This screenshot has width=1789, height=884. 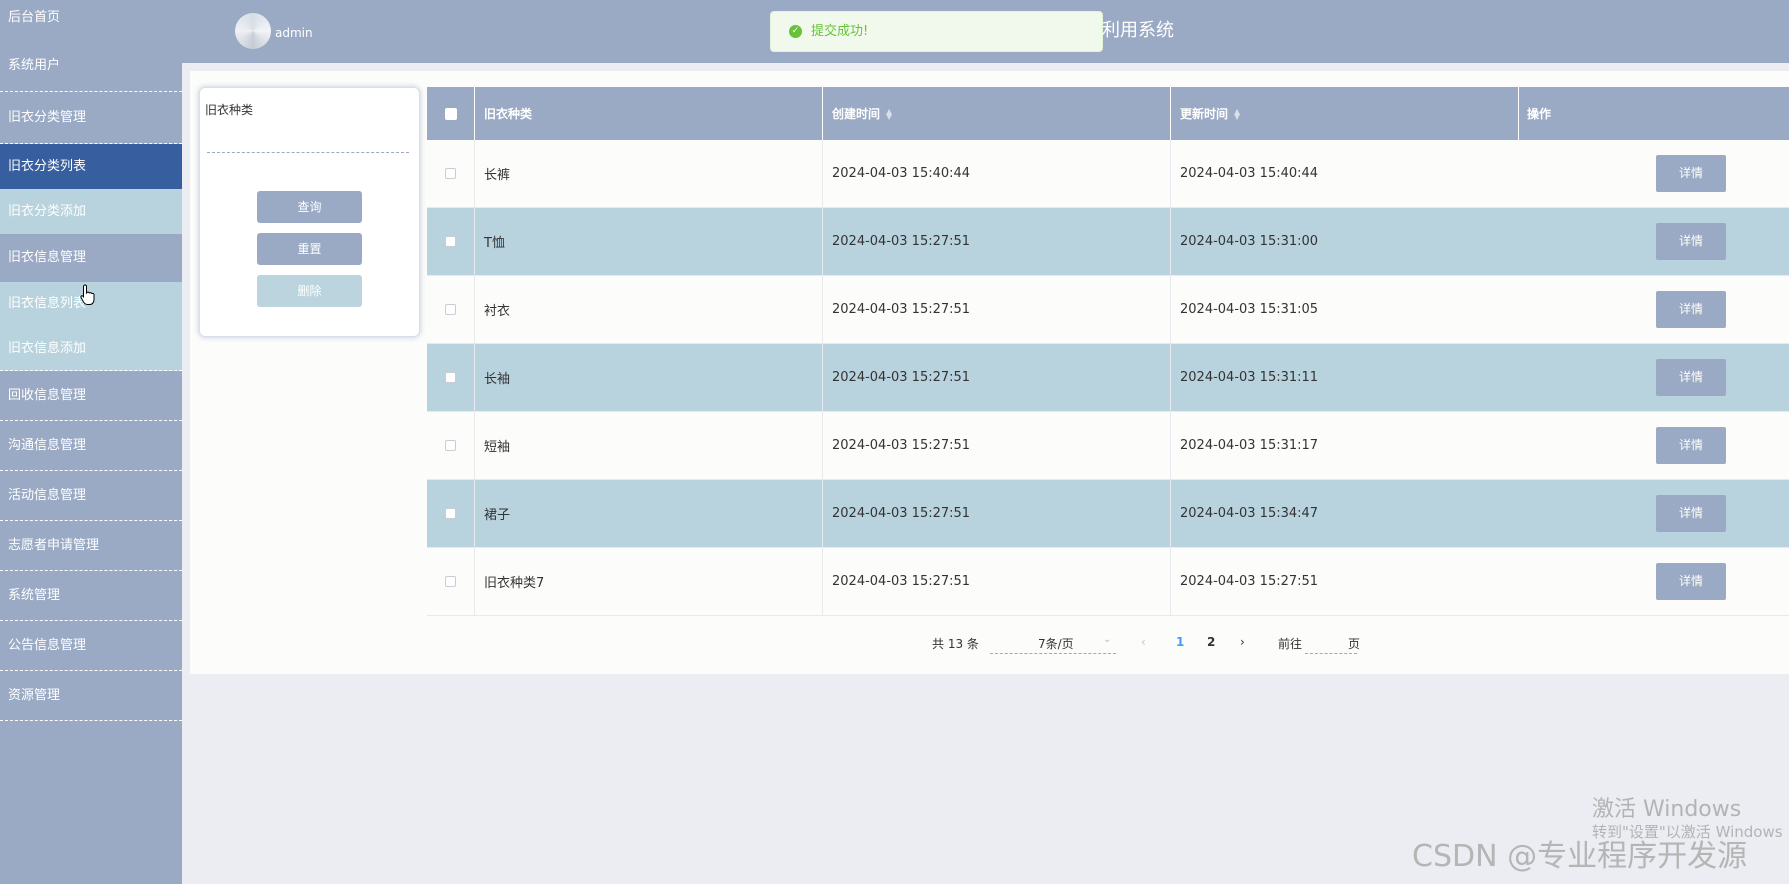 What do you see at coordinates (1539, 114) in the screenshot?
I see `header-action-label: 操作` at bounding box center [1539, 114].